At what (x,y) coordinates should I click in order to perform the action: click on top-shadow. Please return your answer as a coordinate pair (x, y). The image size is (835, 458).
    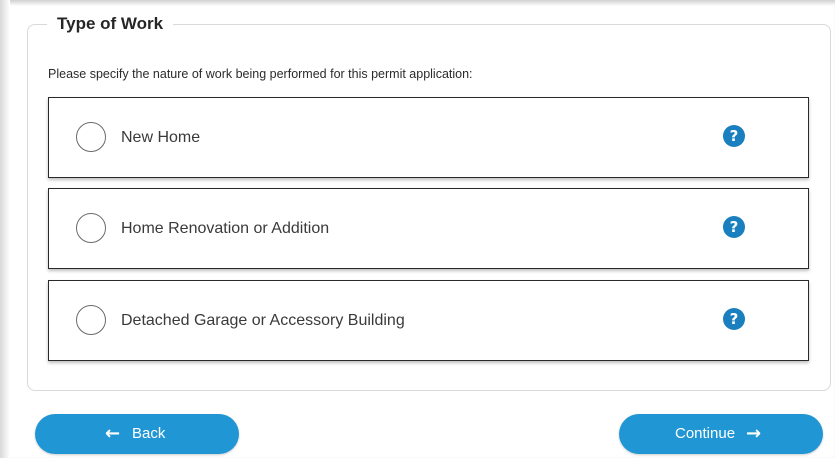
    Looking at the image, I should click on (417, 3).